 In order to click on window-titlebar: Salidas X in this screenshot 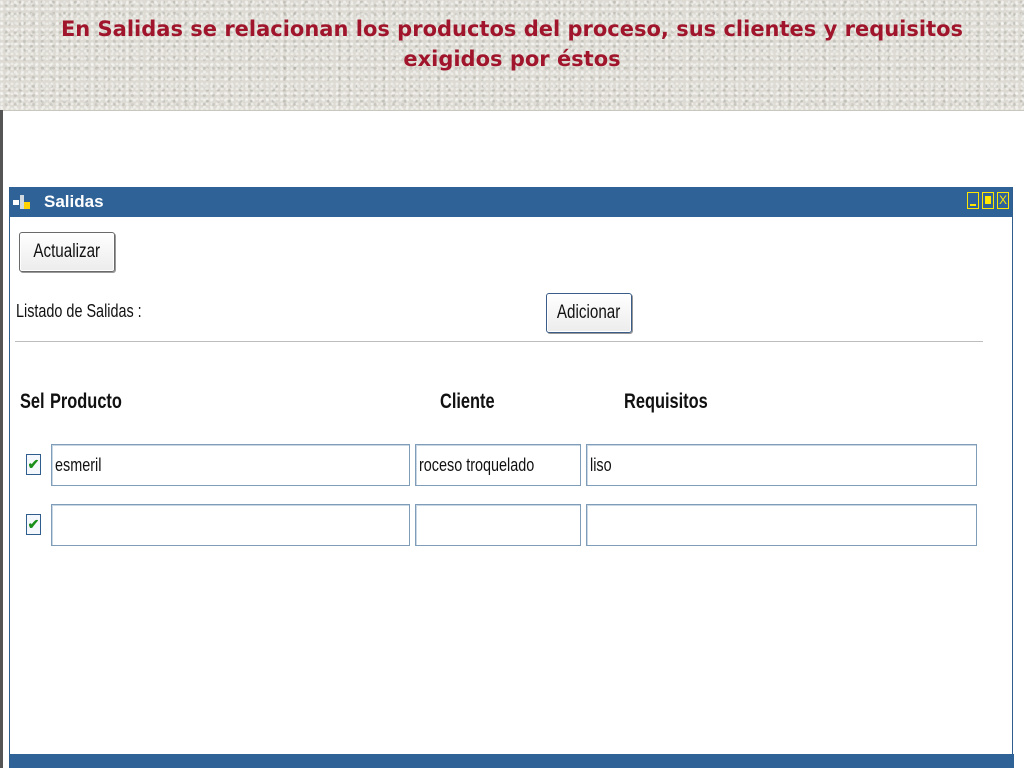, I will do `click(511, 202)`.